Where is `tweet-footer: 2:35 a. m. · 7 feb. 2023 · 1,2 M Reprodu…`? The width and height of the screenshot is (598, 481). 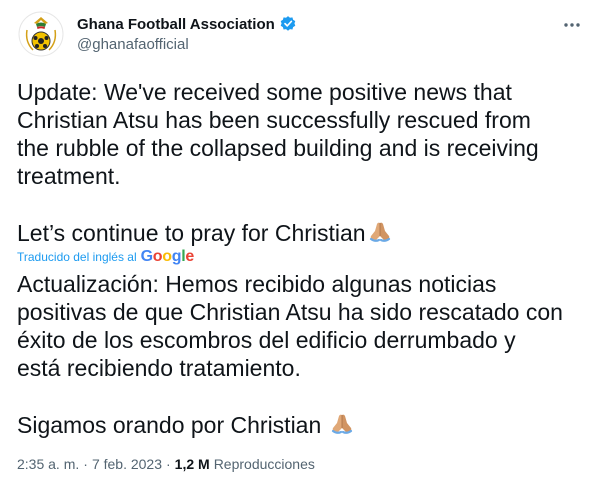 tweet-footer: 2:35 a. m. · 7 feb. 2023 · 1,2 M Reprodu… is located at coordinates (166, 464).